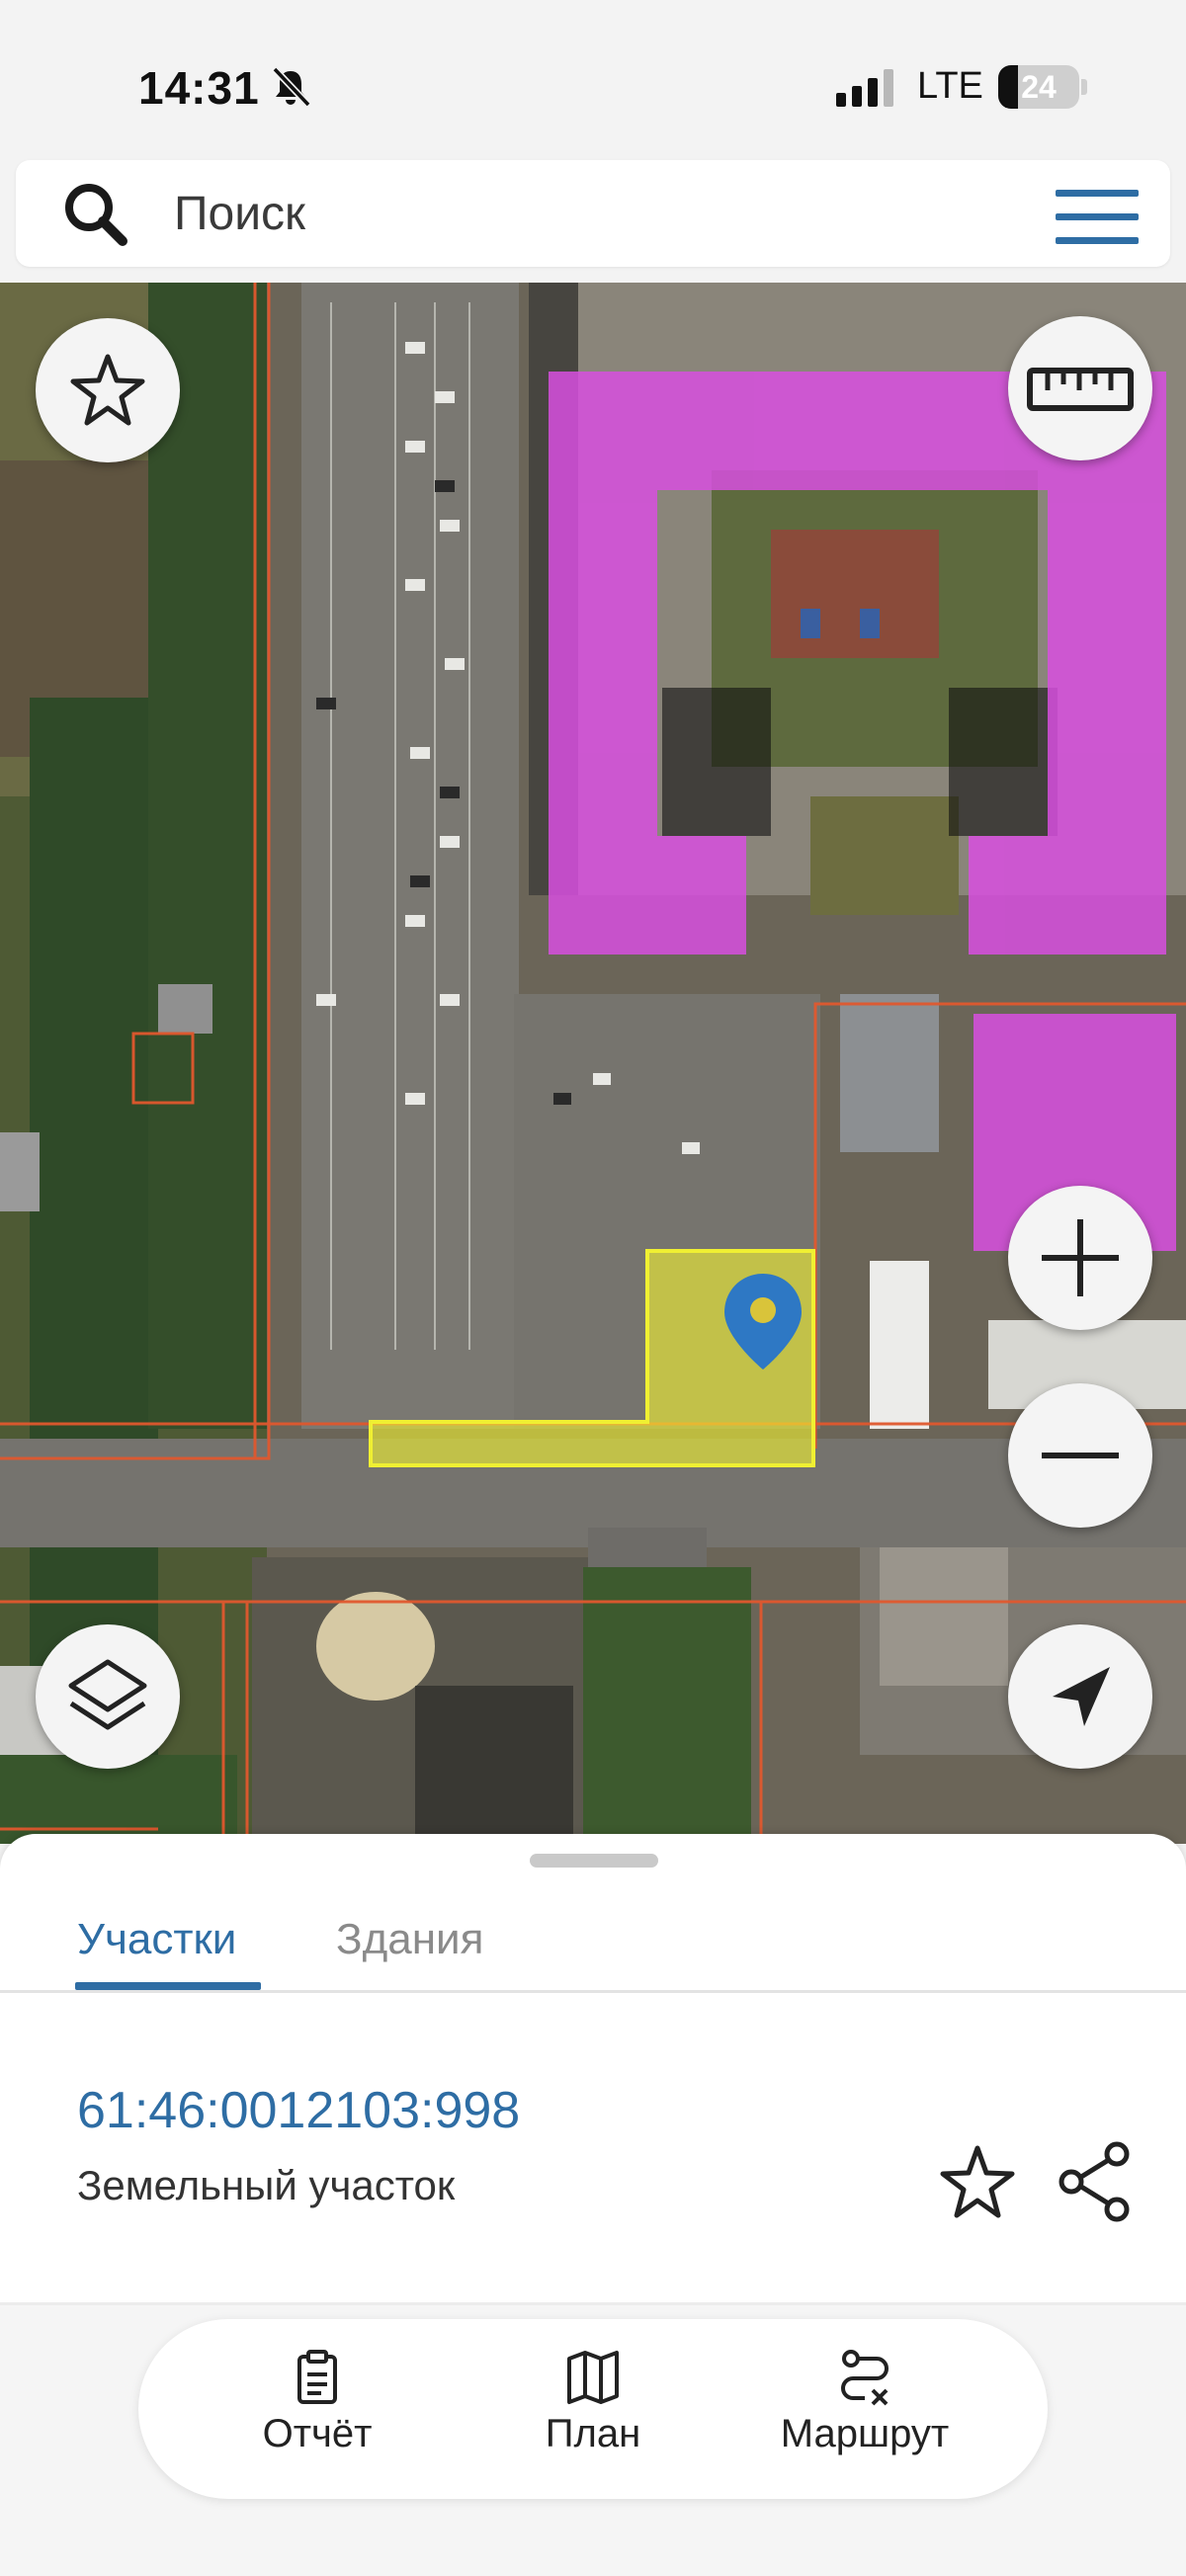 This screenshot has height=2576, width=1186. I want to click on plus-icon, so click(1080, 1257).